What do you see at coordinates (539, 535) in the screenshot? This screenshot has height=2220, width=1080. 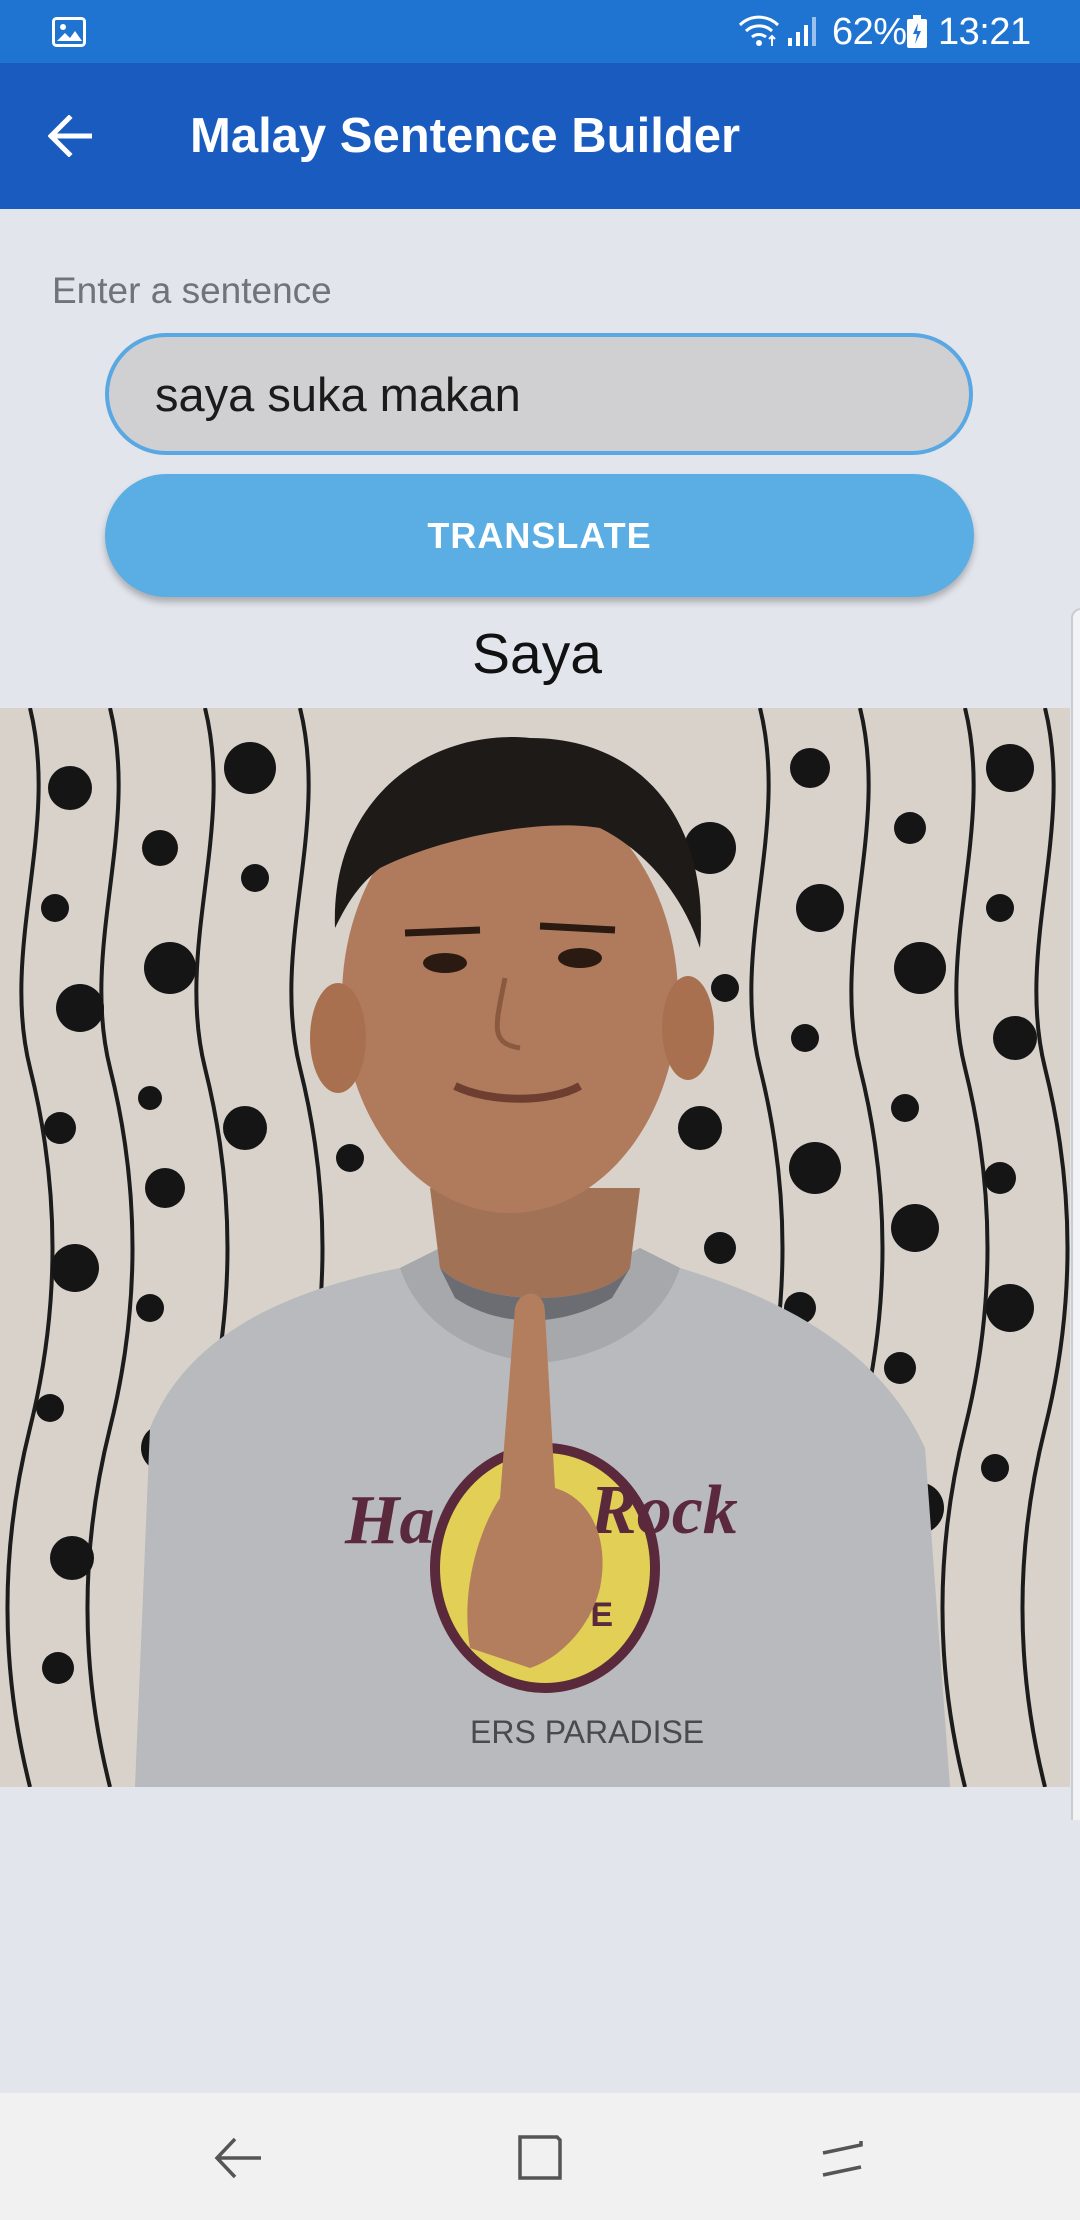 I see `translate-button: TRANSLATE` at bounding box center [539, 535].